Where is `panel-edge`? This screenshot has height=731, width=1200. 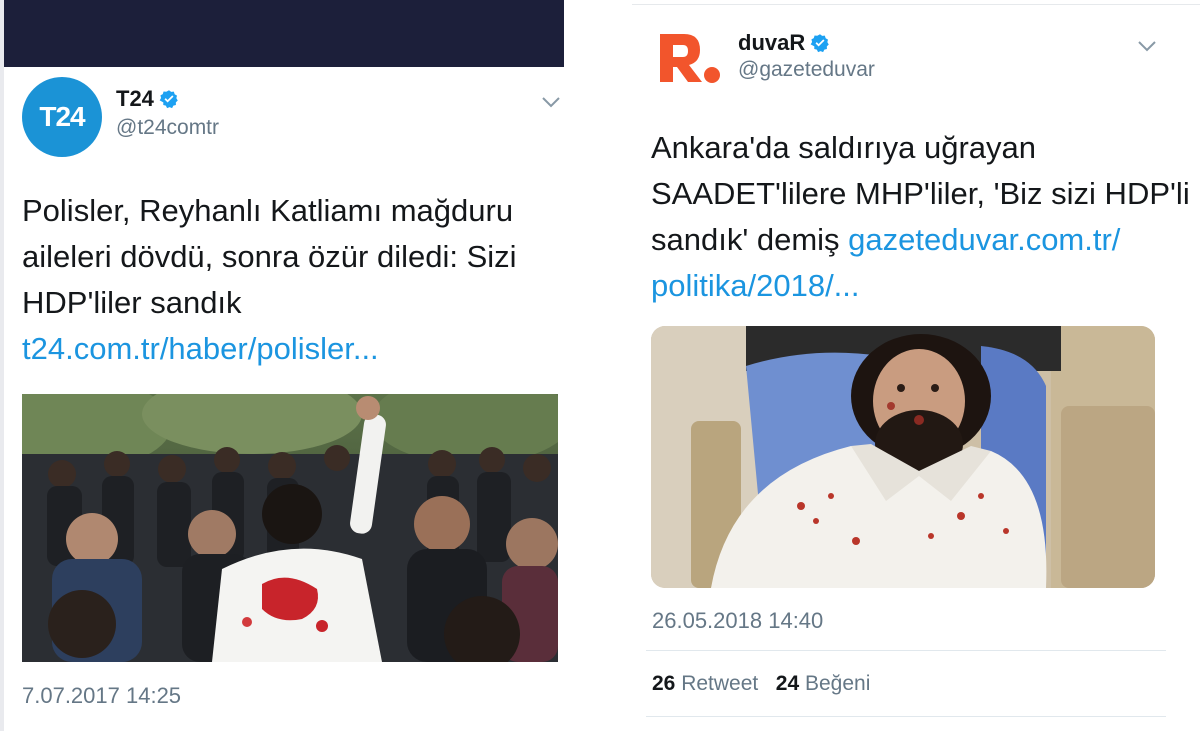
panel-edge is located at coordinates (2, 365).